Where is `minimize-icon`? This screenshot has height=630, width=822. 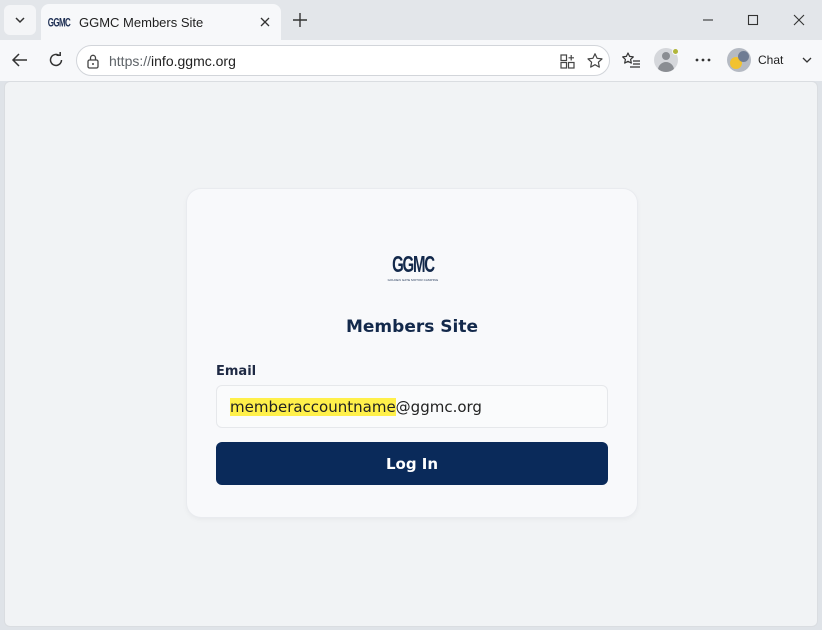 minimize-icon is located at coordinates (708, 20).